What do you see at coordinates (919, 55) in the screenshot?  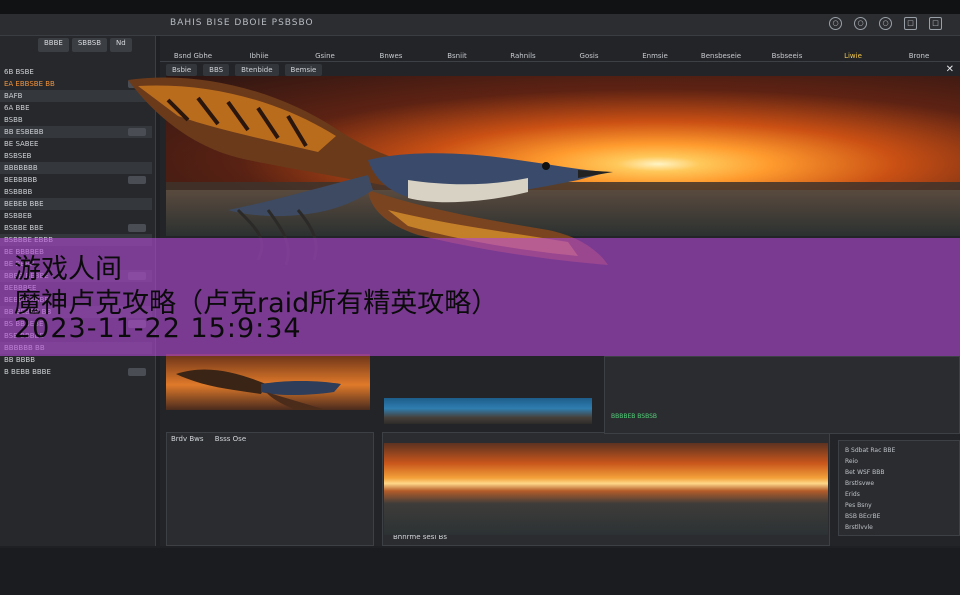 I see `menu-item: Brone` at bounding box center [919, 55].